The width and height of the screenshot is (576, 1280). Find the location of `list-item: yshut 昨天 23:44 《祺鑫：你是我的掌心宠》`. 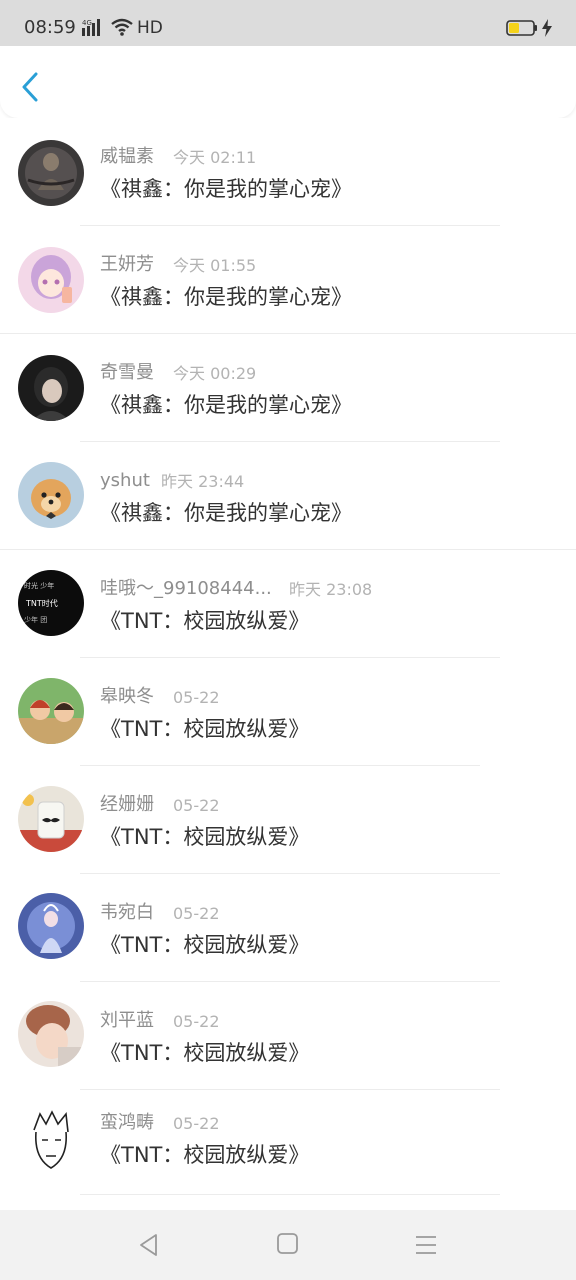

list-item: yshut 昨天 23:44 《祺鑫：你是我的掌心宠》 is located at coordinates (288, 496).